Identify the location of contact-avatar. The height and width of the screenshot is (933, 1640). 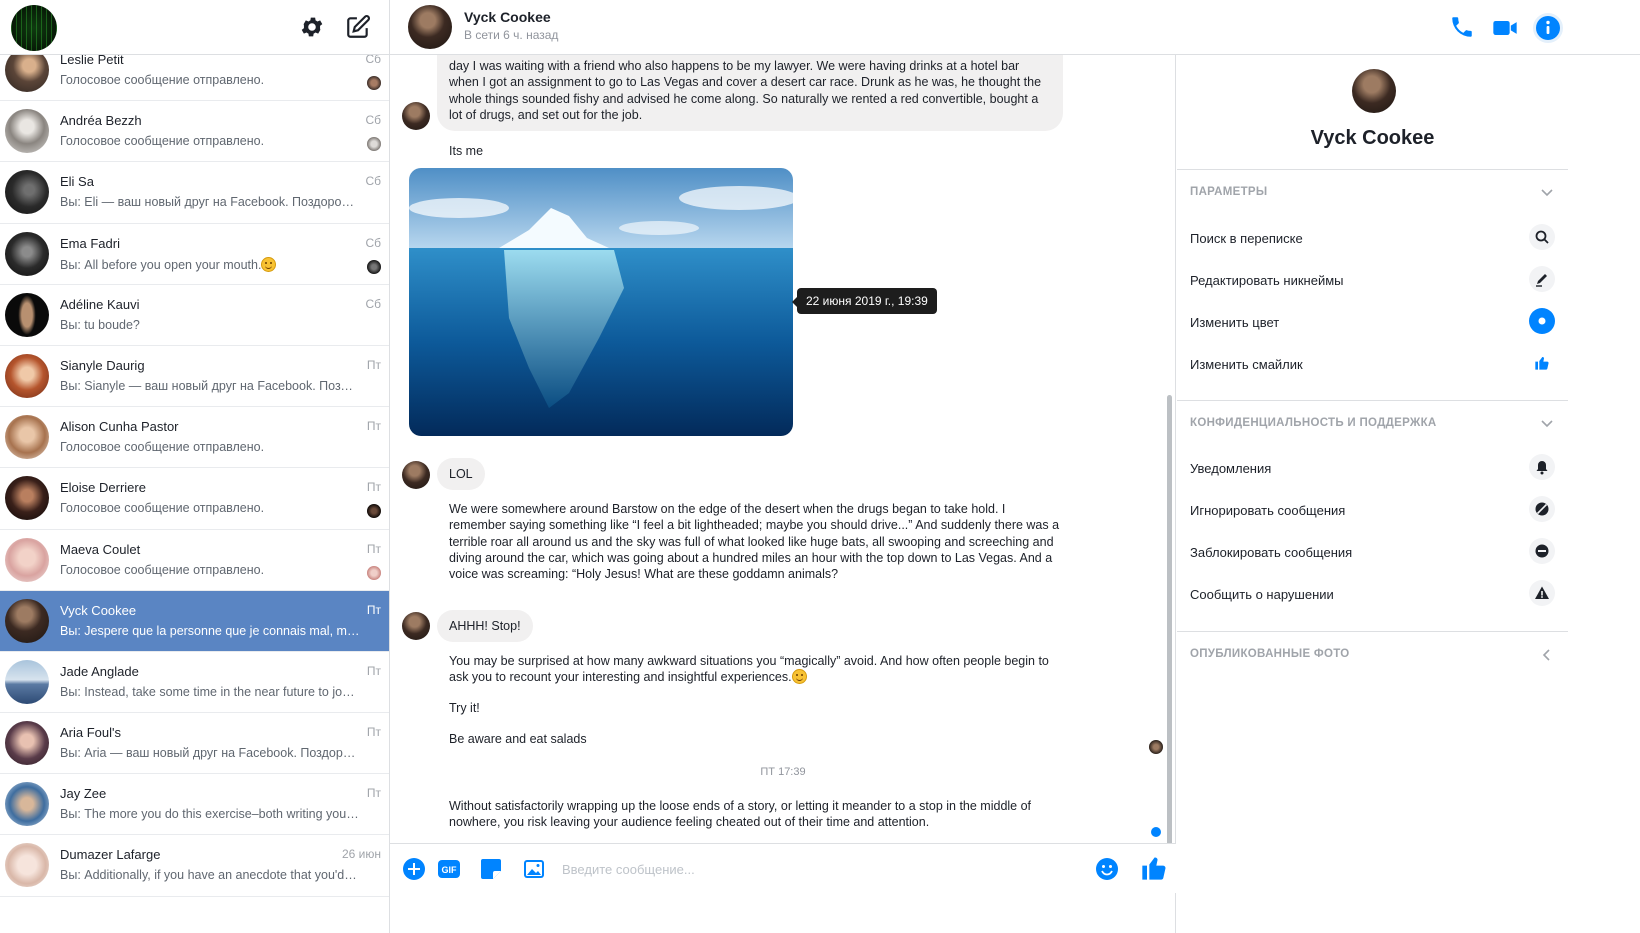
(430, 27).